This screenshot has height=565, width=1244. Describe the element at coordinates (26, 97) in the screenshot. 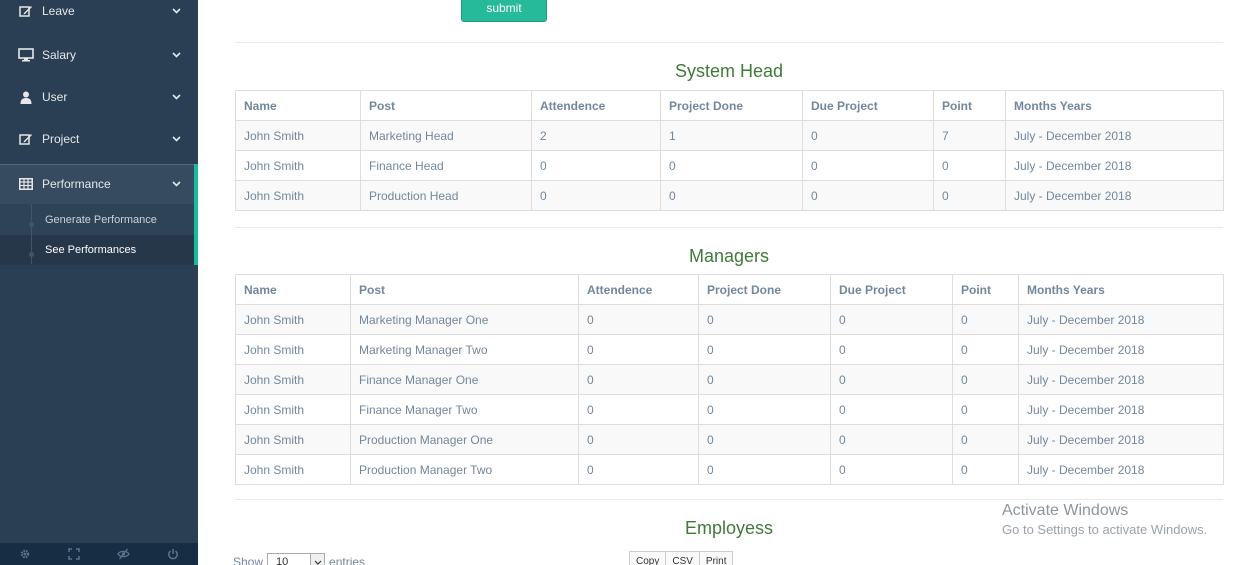

I see `user-icon` at that location.